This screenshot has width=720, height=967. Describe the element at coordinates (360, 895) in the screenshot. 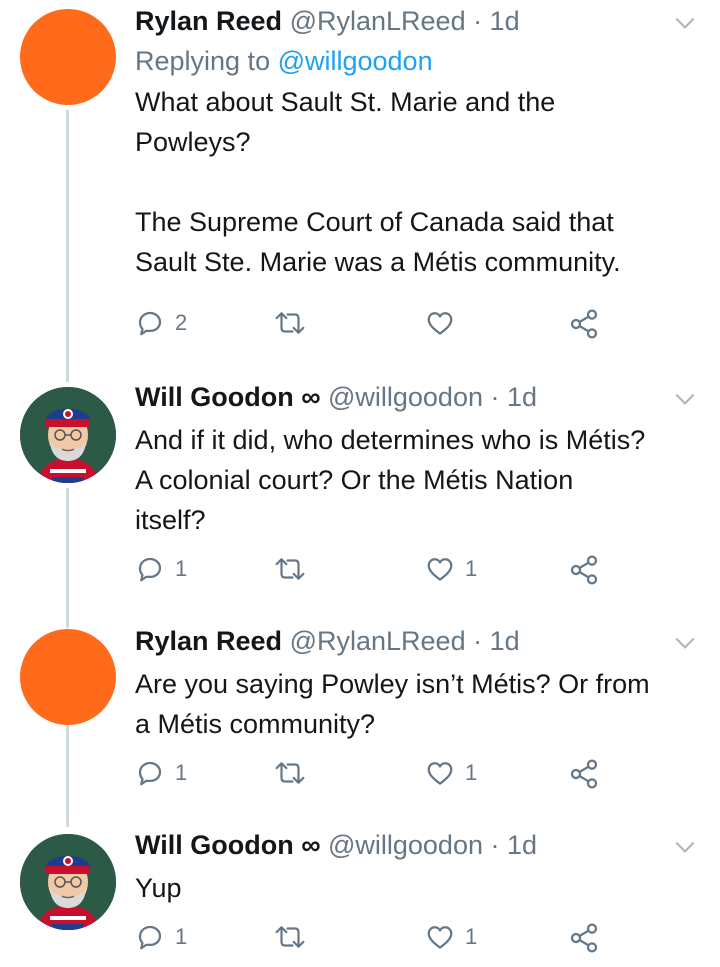

I see `tweet: Will Goodon ∞ @willgoodon · 1d Yup 1 1` at that location.